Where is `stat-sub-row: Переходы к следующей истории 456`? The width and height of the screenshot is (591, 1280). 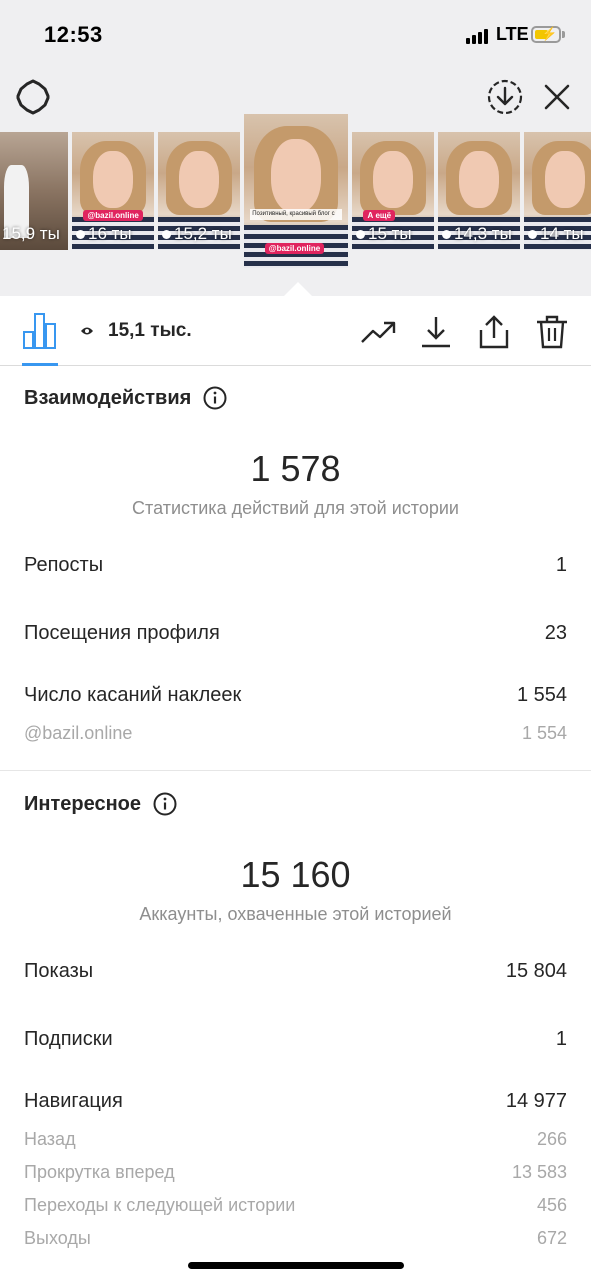
stat-sub-row: Переходы к следующей истории 456 is located at coordinates (295, 1205).